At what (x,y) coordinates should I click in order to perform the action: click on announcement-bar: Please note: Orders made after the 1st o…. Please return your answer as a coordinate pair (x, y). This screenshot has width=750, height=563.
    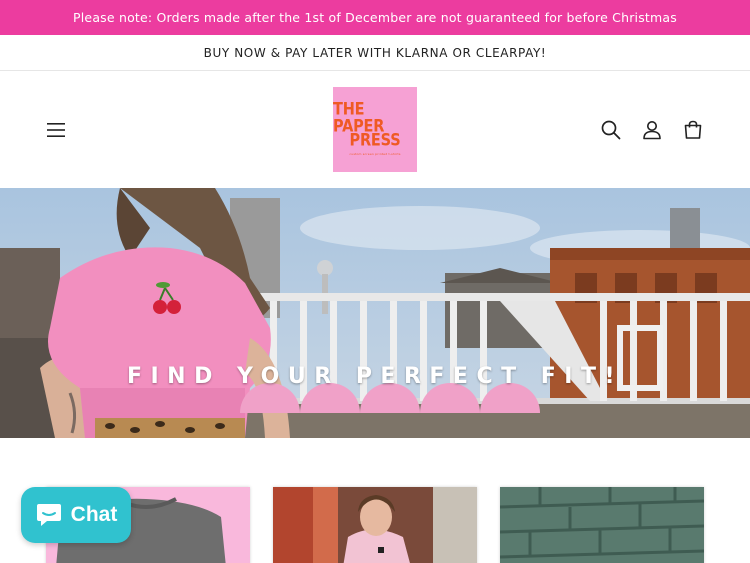
    Looking at the image, I should click on (375, 17).